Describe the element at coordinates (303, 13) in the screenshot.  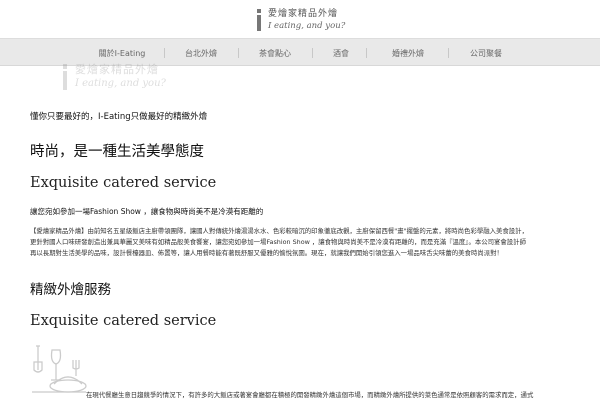
I see `logo-chinese-text: 愛燴家精品外燴` at that location.